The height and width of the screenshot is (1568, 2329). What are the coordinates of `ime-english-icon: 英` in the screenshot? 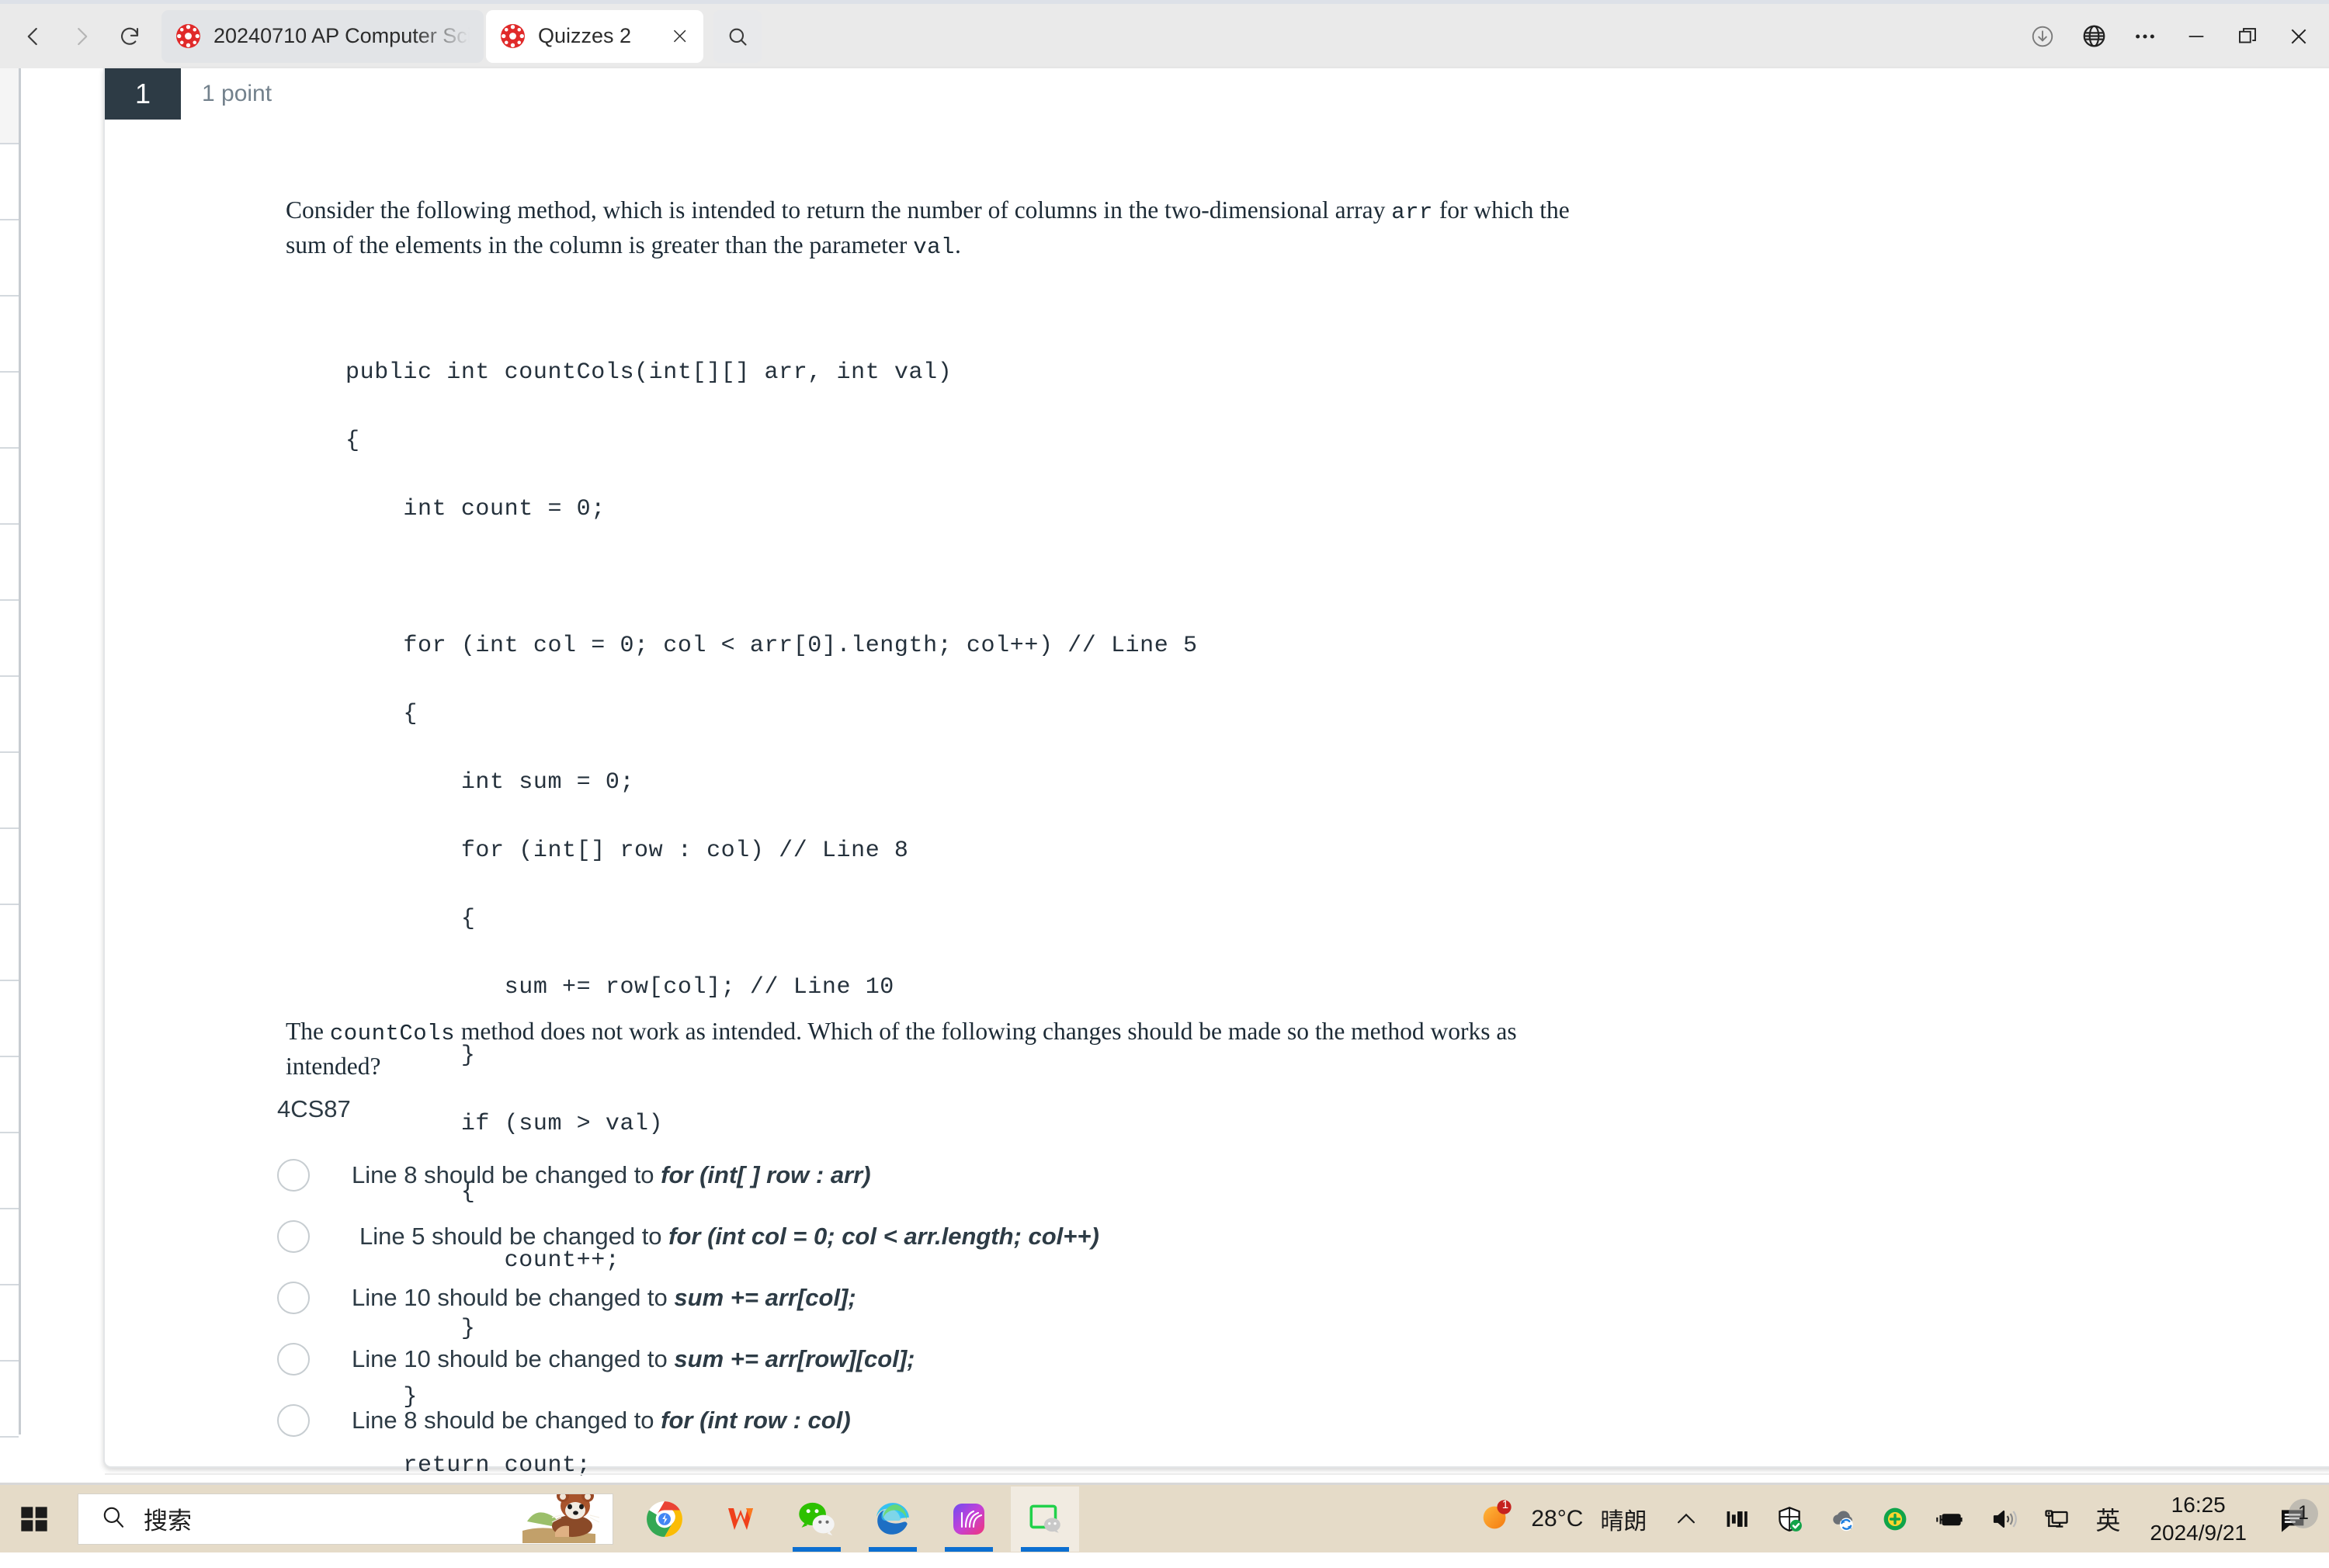 It's located at (2108, 1519).